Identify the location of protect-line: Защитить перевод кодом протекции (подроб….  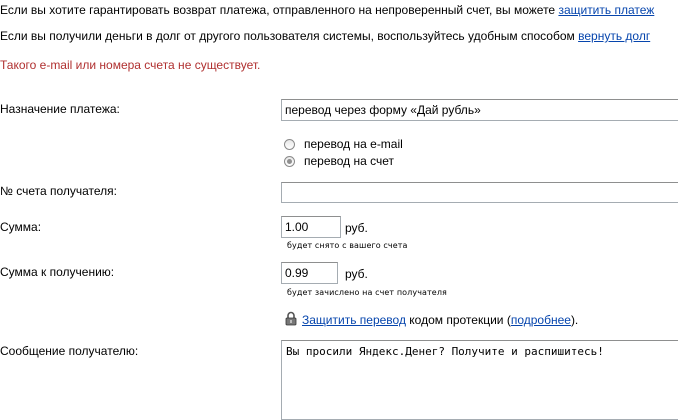
(440, 320).